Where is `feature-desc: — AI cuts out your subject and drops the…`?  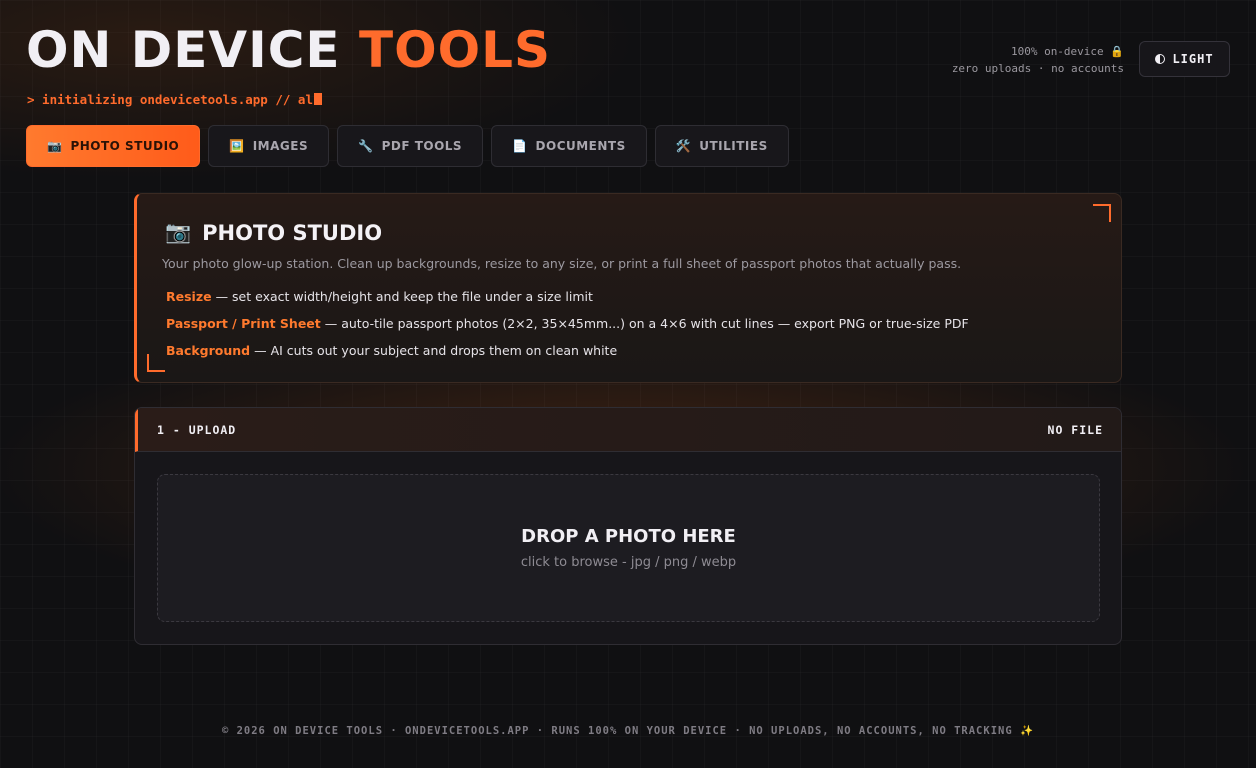
feature-desc: — AI cuts out your subject and drops the… is located at coordinates (434, 350).